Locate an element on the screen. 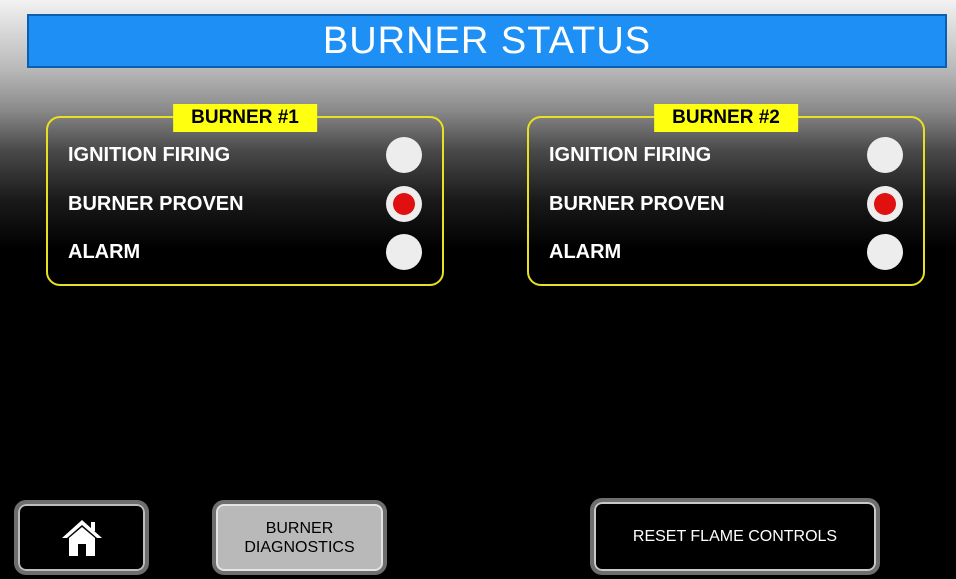 The height and width of the screenshot is (579, 956). home-icon is located at coordinates (81, 537).